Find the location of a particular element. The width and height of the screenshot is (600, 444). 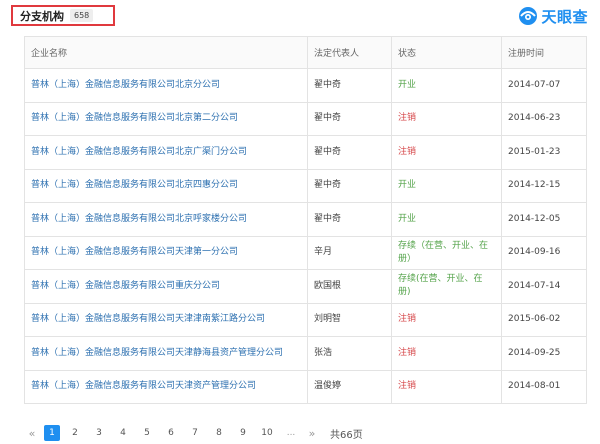

page-button-2: 2 is located at coordinates (75, 433).